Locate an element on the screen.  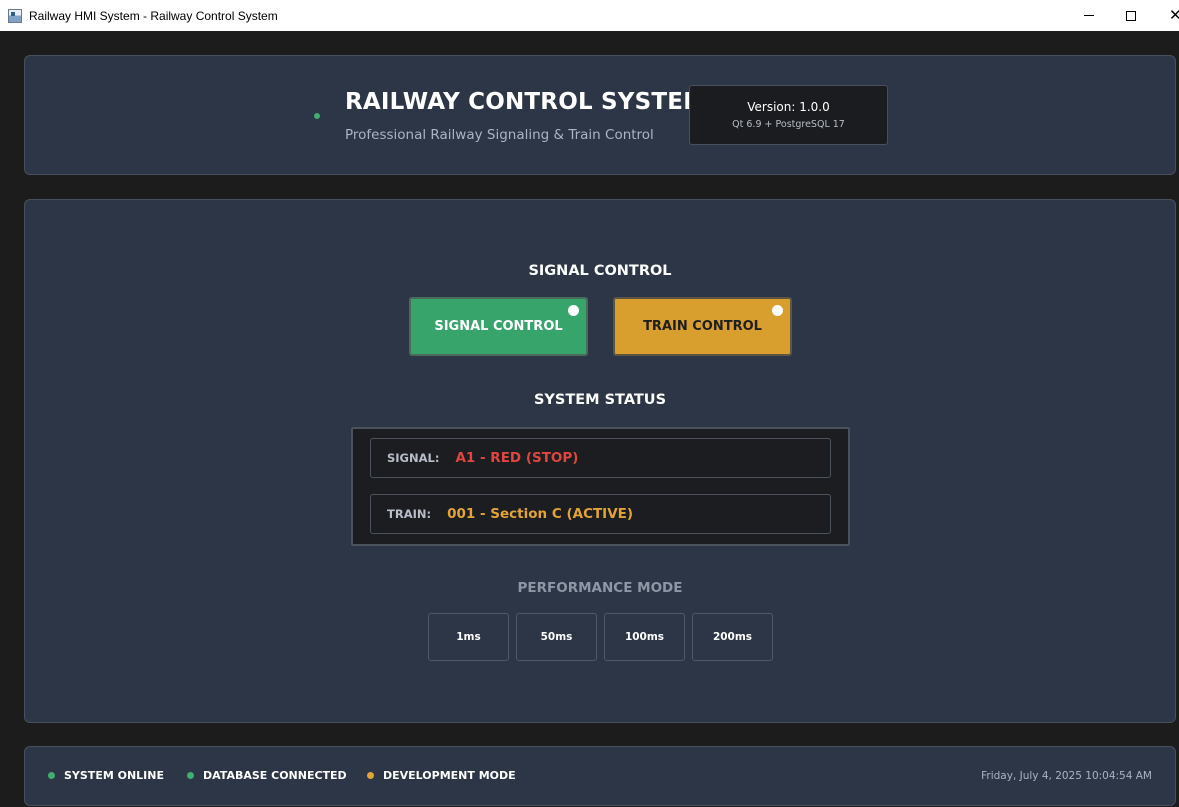
close-button: ✕ is located at coordinates (1165, 15).